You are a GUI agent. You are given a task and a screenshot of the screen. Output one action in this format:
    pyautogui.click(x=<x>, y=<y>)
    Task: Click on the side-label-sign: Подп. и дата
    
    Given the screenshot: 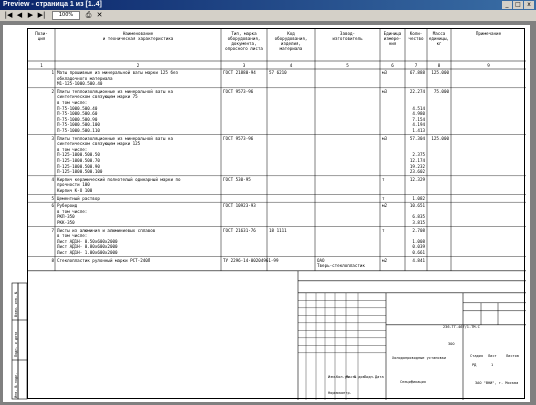 What is the action you would take?
    pyautogui.click(x=16, y=344)
    